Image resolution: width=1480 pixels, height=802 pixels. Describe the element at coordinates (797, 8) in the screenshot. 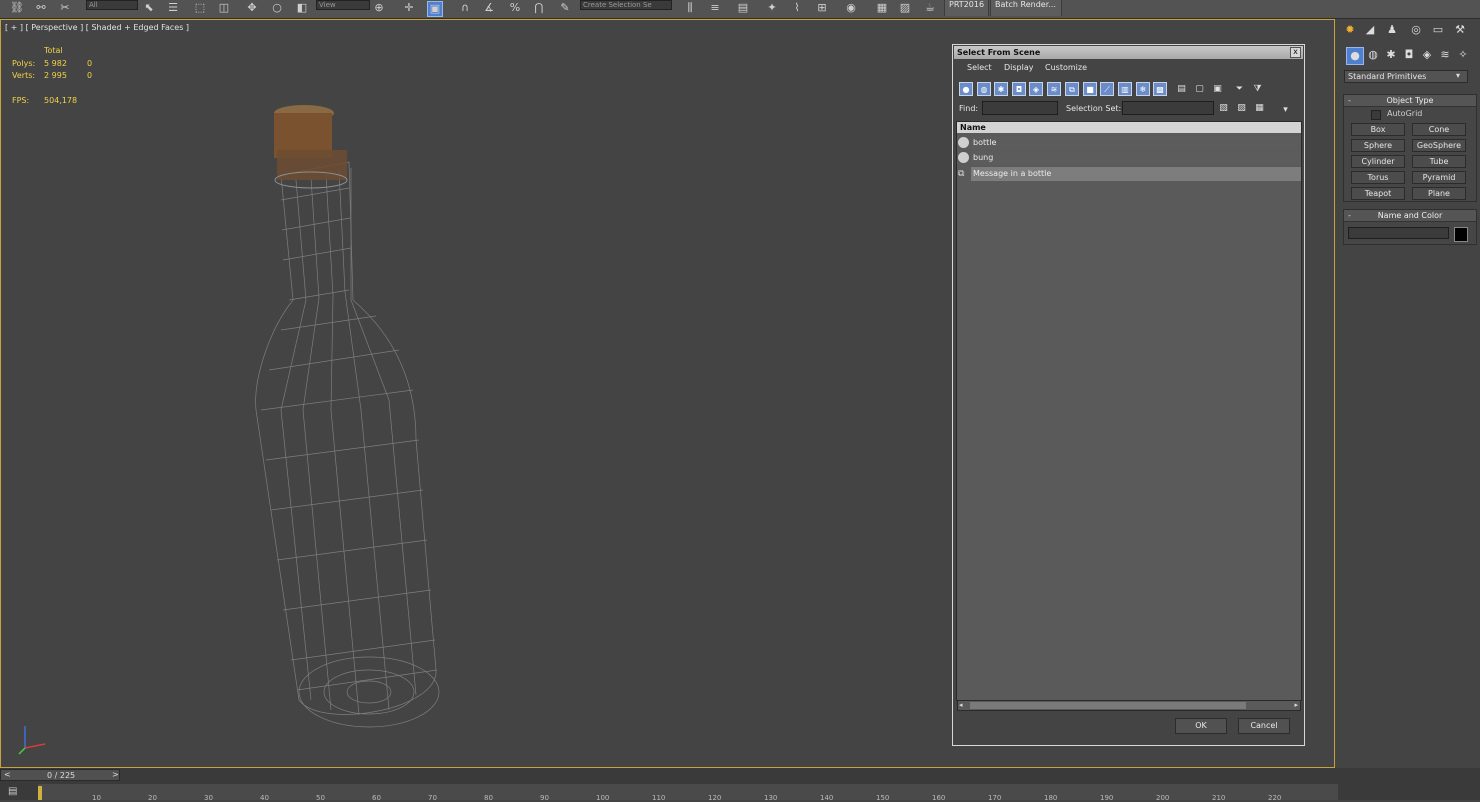

I see `curve-editor-icon: ⌇` at that location.